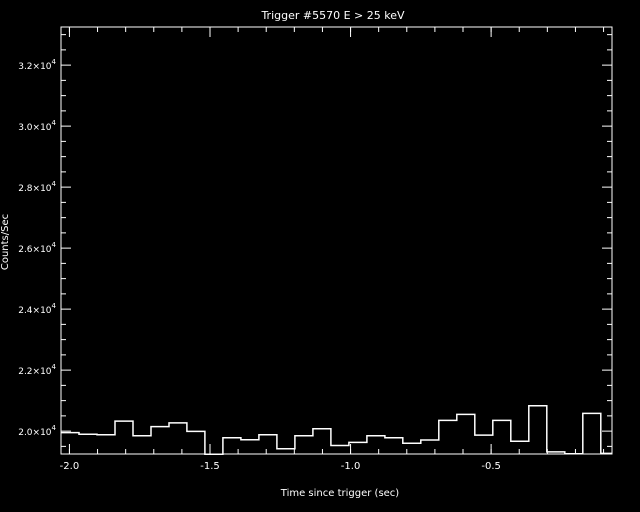 This screenshot has height=512, width=640. I want to click on y-tick-label: 2.4×104, so click(37, 309).